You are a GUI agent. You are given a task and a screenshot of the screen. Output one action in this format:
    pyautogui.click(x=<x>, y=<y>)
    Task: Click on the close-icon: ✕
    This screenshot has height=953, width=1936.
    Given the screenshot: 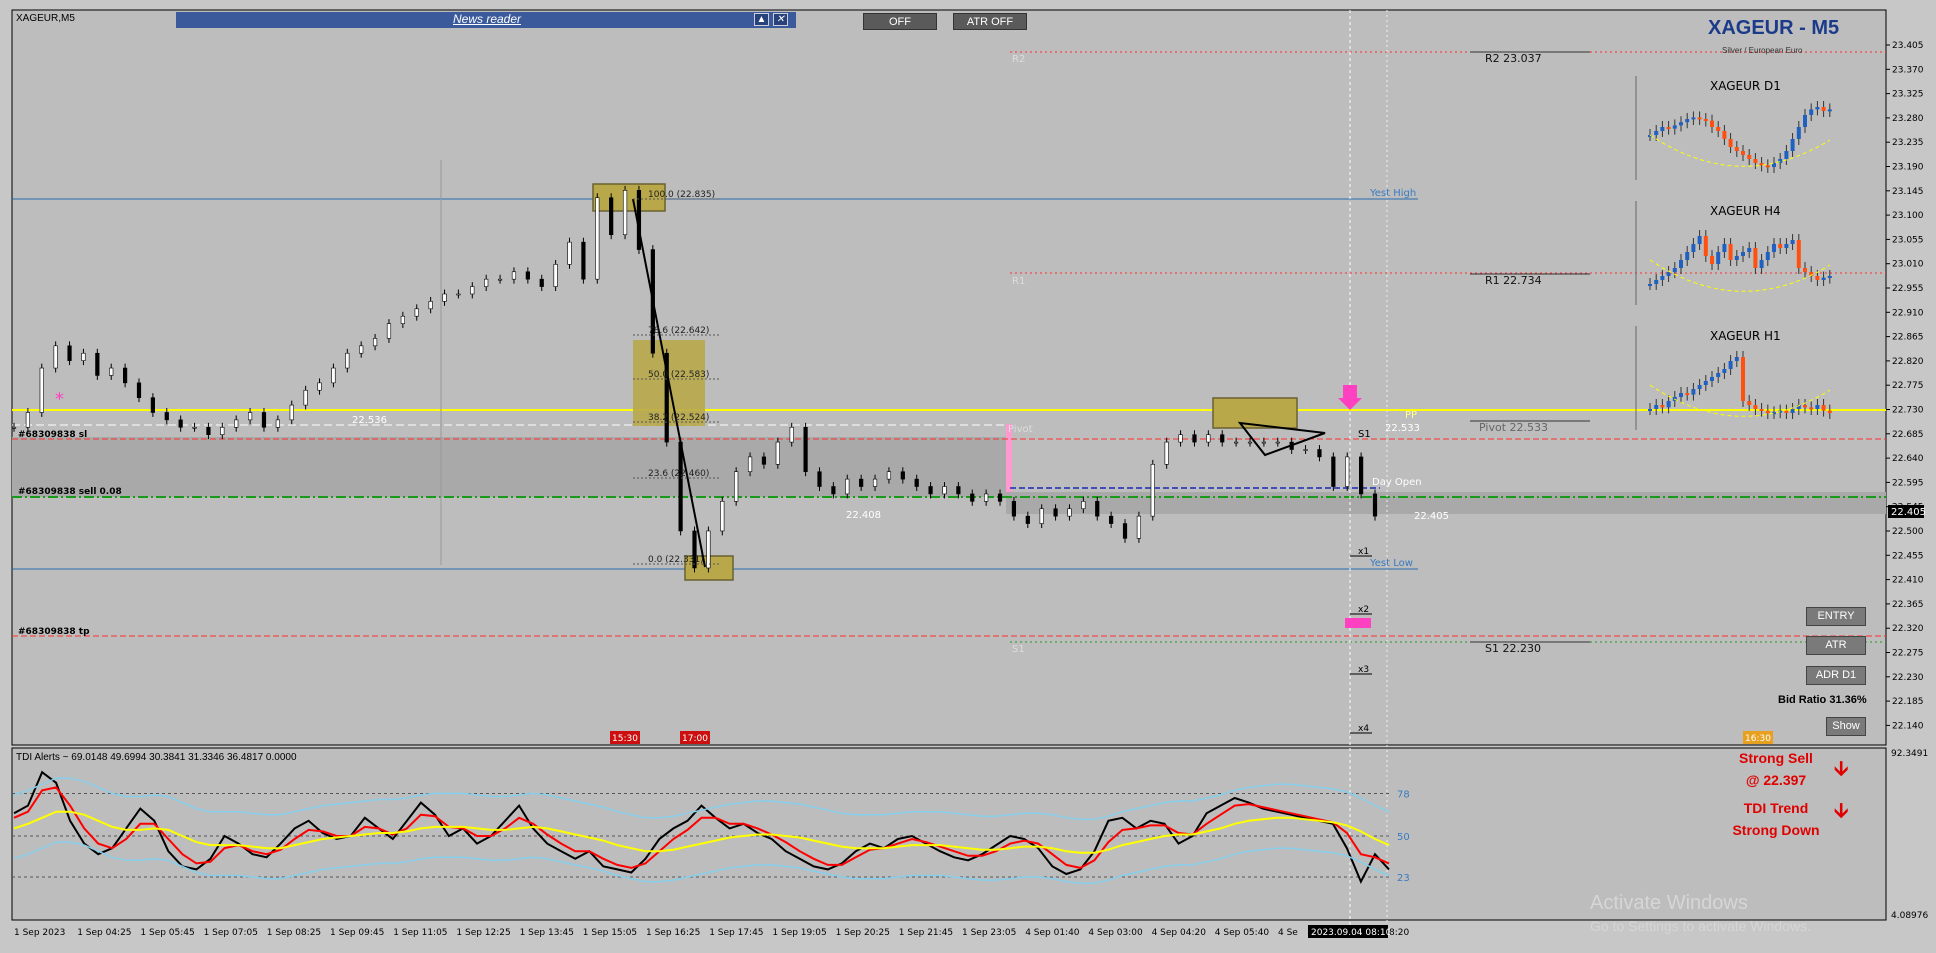 What is the action you would take?
    pyautogui.click(x=780, y=19)
    